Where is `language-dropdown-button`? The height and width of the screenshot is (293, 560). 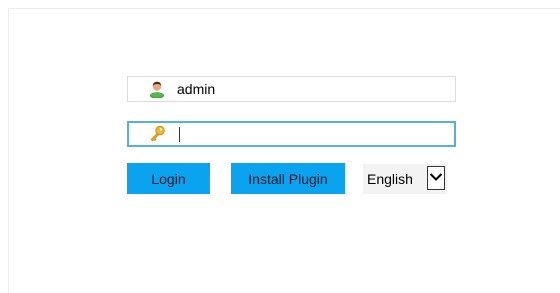 language-dropdown-button is located at coordinates (436, 178).